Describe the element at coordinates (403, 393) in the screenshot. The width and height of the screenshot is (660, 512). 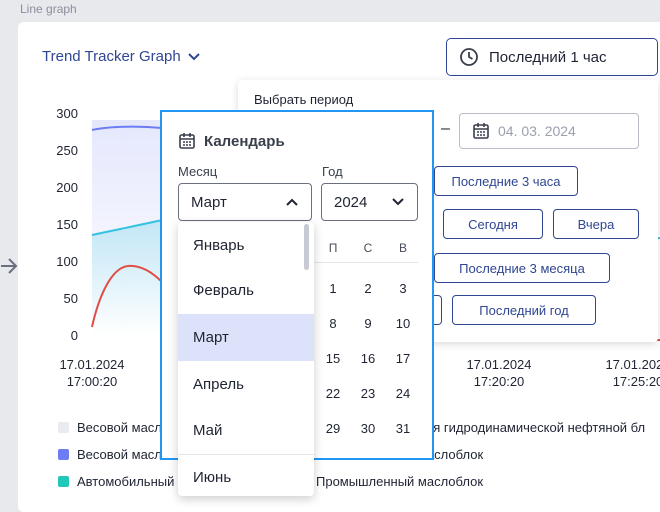
I see `calendar-day: 24` at that location.